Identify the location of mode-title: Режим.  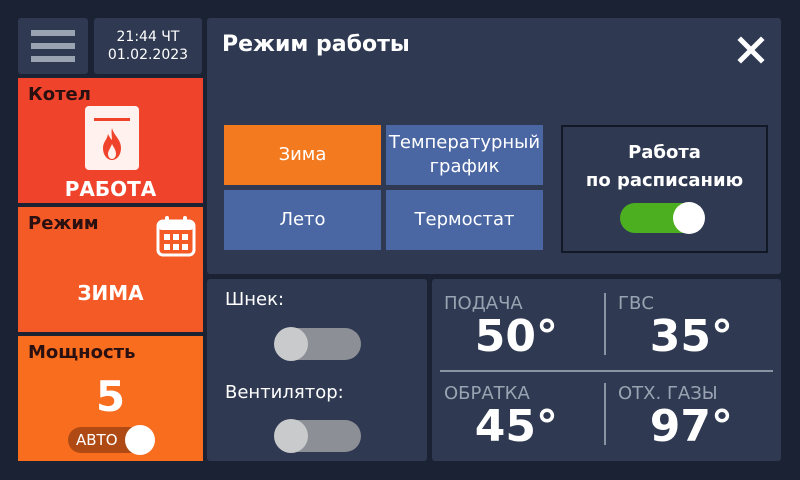
(63, 223).